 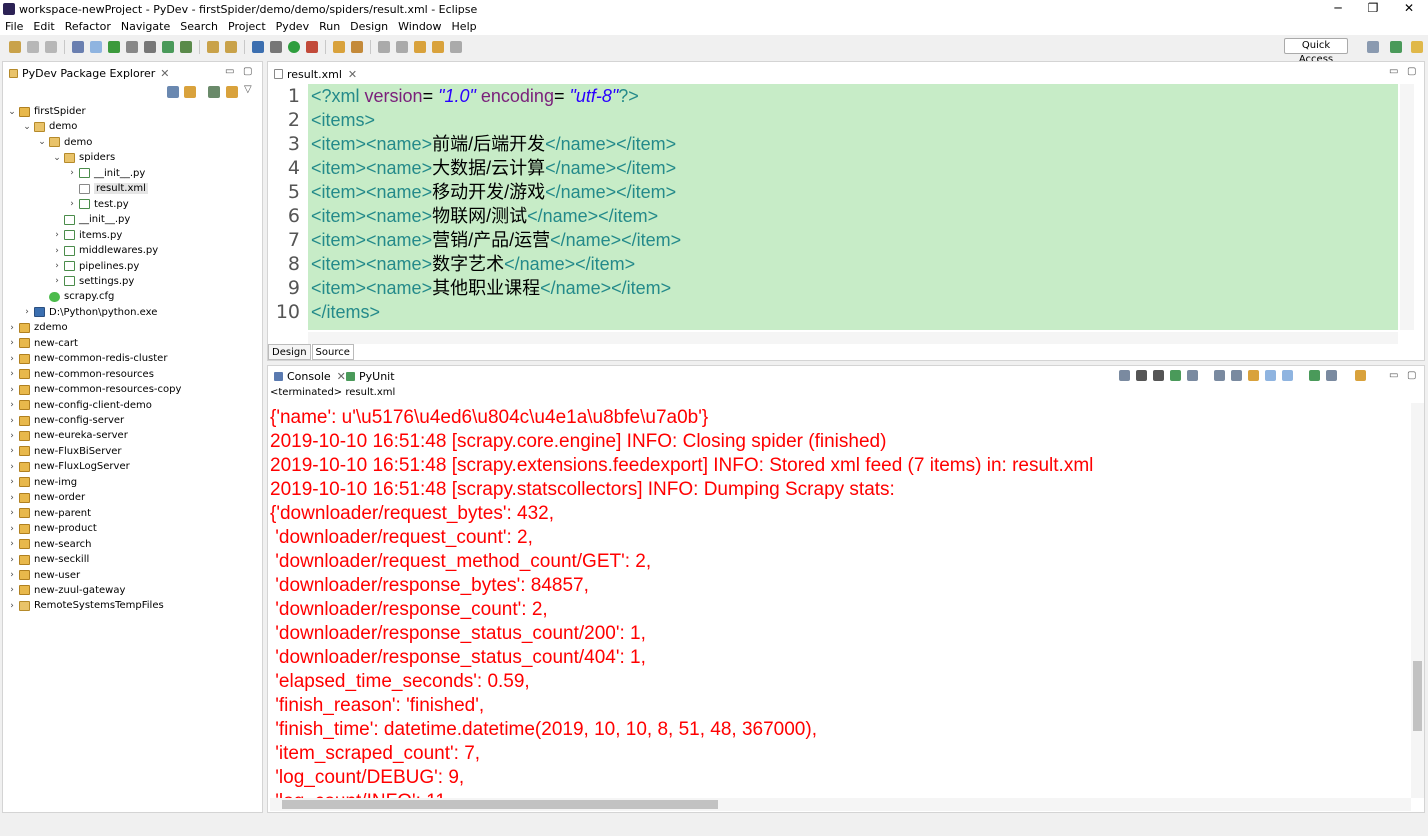 What do you see at coordinates (199, 26) in the screenshot?
I see `menu-search: Search` at bounding box center [199, 26].